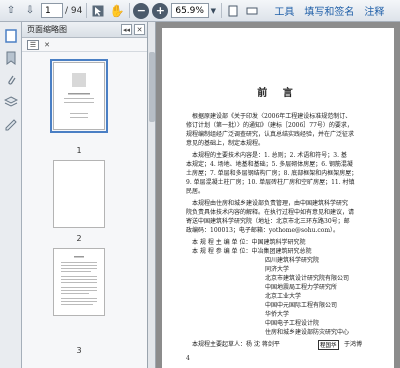 This screenshot has height=368, width=400. Describe the element at coordinates (79, 238) in the screenshot. I see `thumbnail-page-number: 2` at that location.